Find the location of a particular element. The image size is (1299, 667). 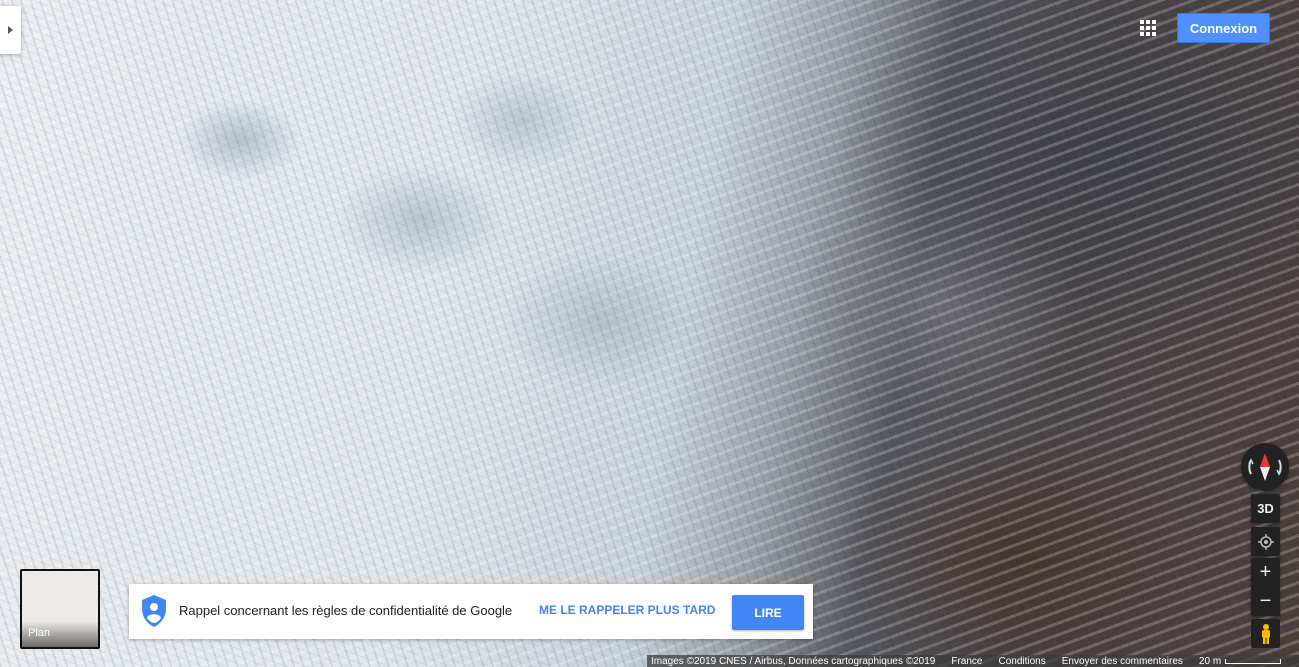

street-view-pegman is located at coordinates (1265, 633).